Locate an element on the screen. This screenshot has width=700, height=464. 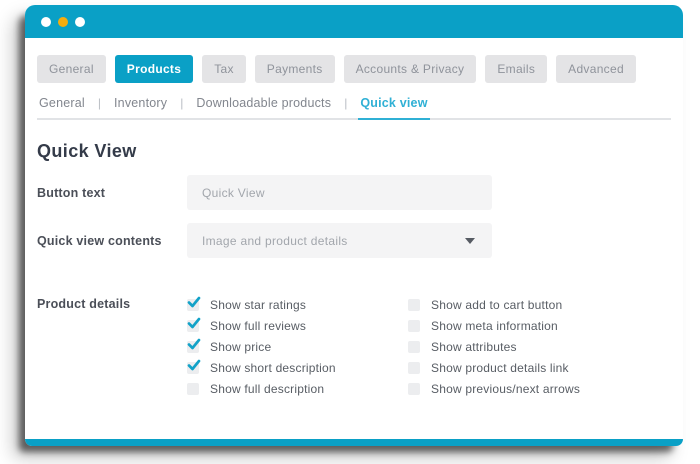
checkbox-show-short-description: Show short description is located at coordinates (297, 367).